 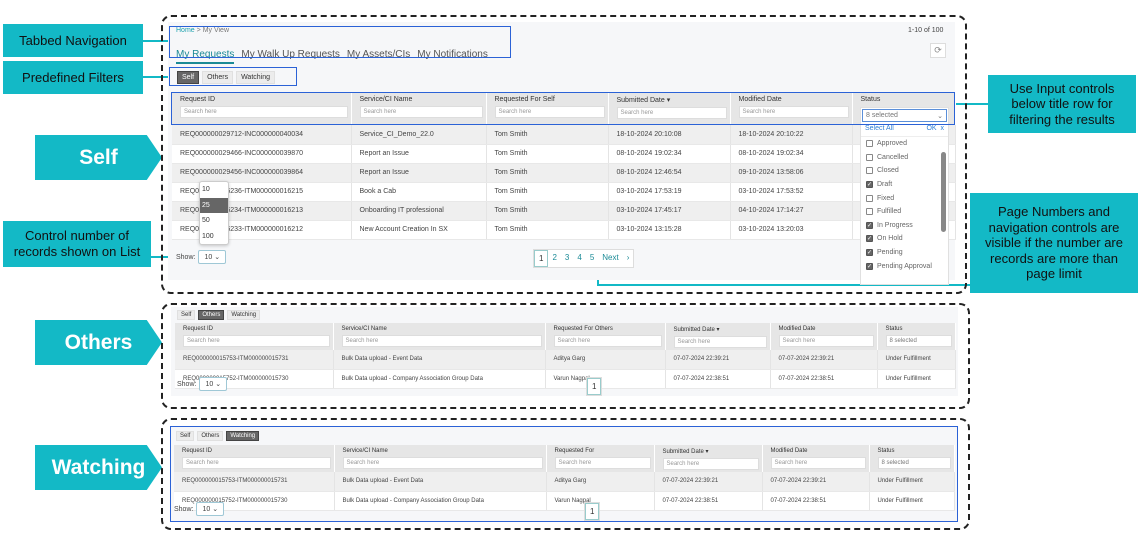 I want to click on status-option: ✓ Pending, so click(x=904, y=253).